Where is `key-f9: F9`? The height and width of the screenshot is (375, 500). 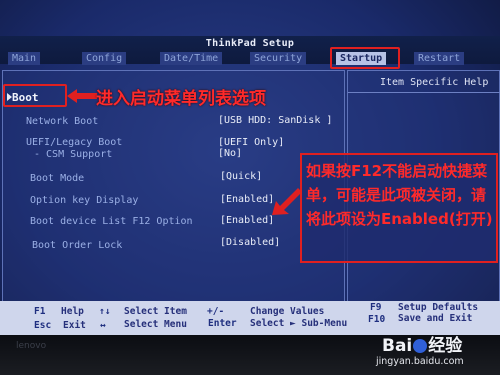
key-f9: F9 is located at coordinates (376, 307).